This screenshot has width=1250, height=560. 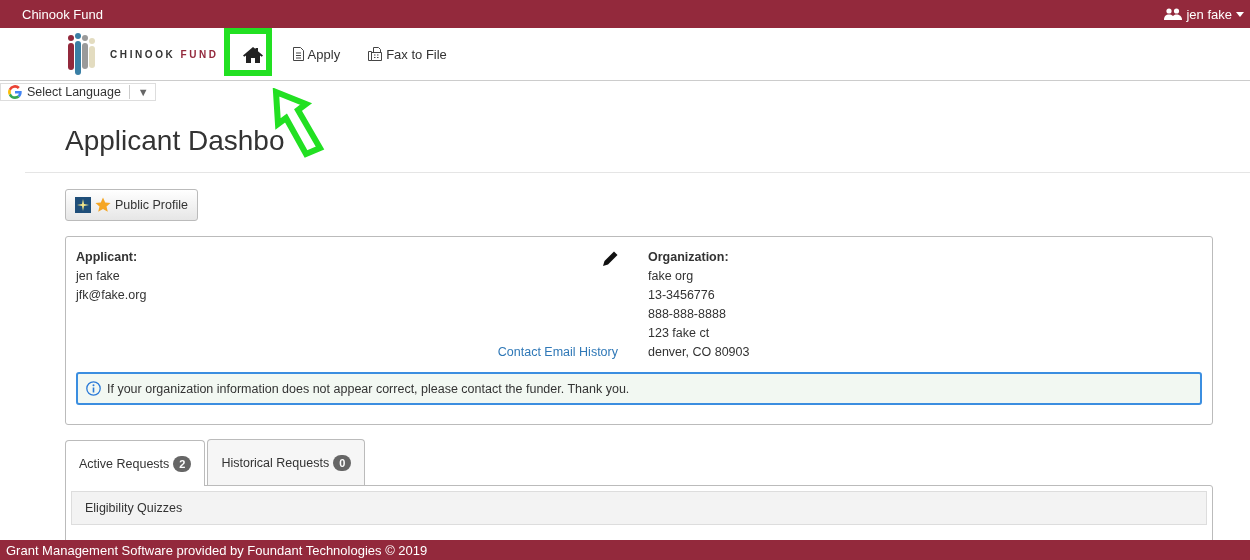 What do you see at coordinates (682, 295) in the screenshot?
I see `organization-detail: 13-3456776` at bounding box center [682, 295].